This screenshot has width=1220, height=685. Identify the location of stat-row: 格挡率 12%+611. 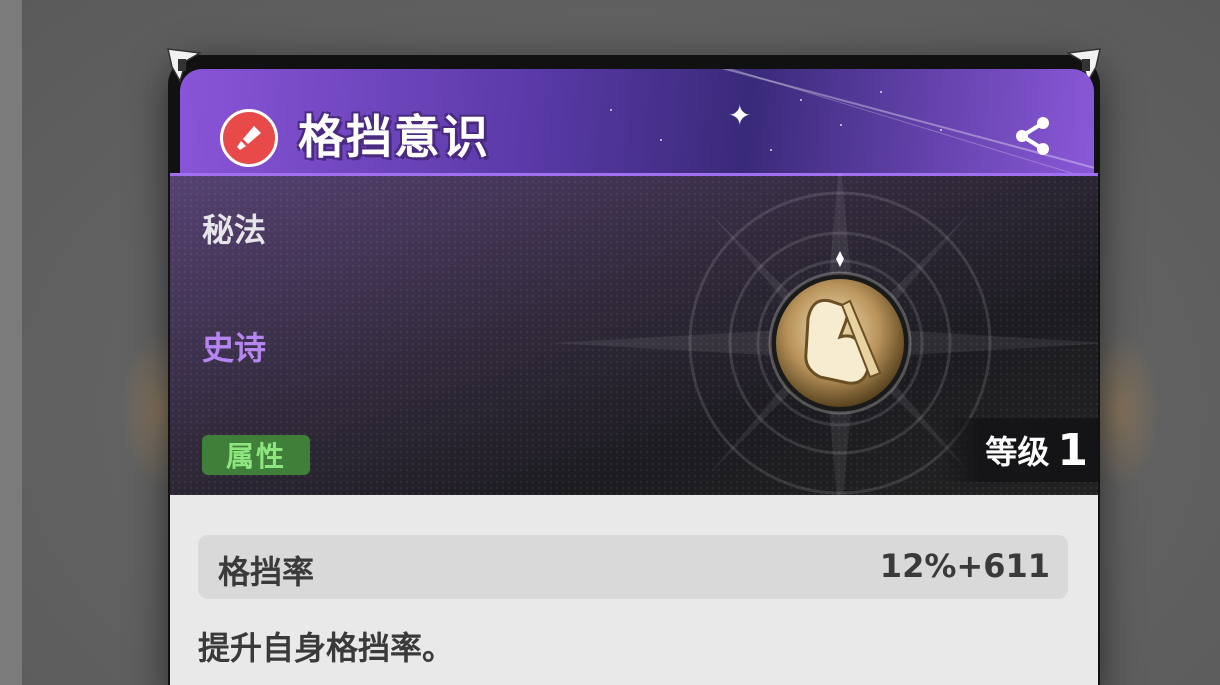
(633, 567).